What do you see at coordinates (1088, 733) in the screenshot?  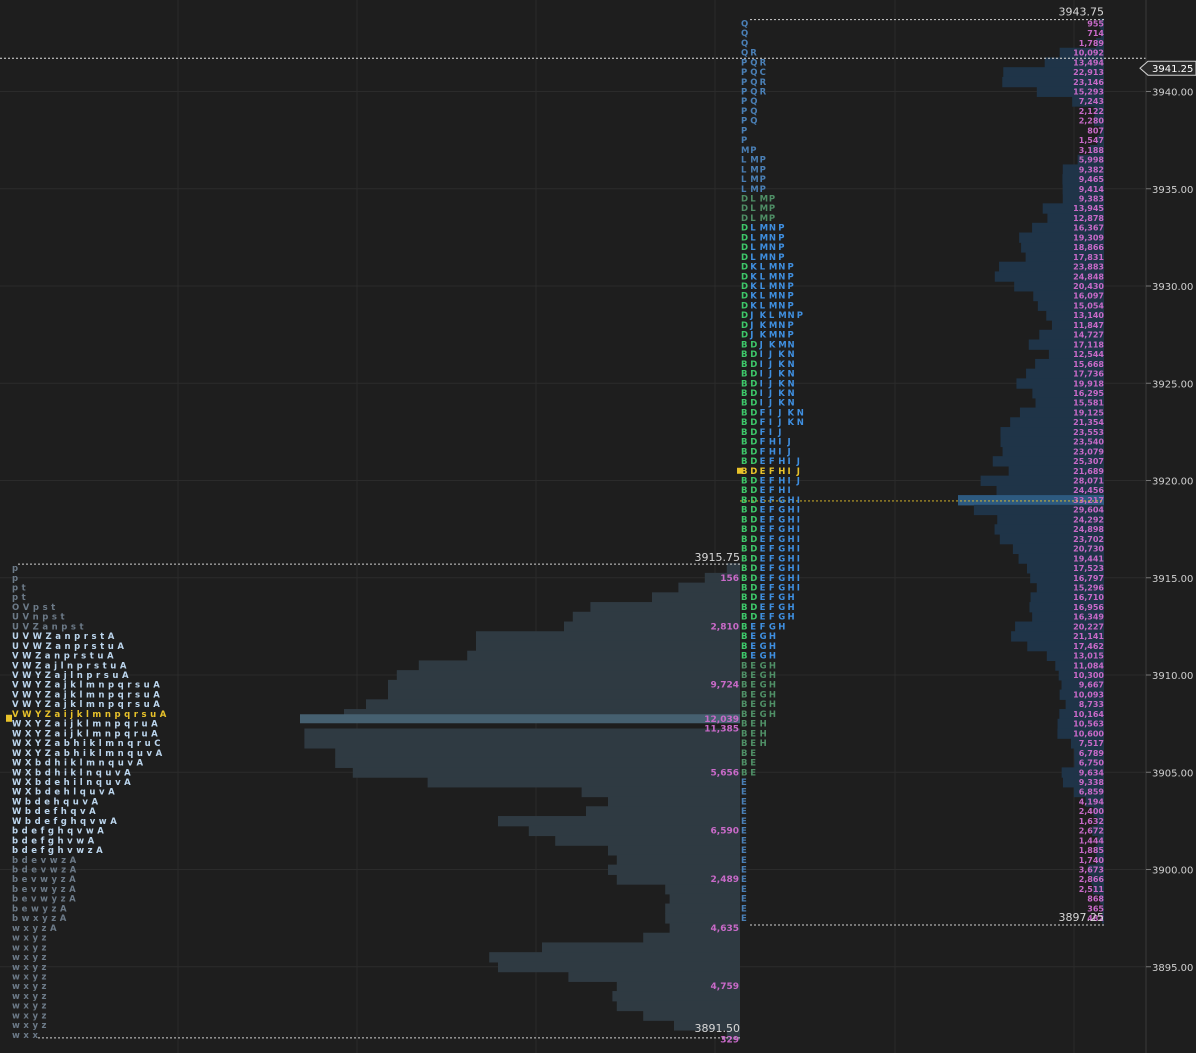 I see `volume-label-right: 10,600` at bounding box center [1088, 733].